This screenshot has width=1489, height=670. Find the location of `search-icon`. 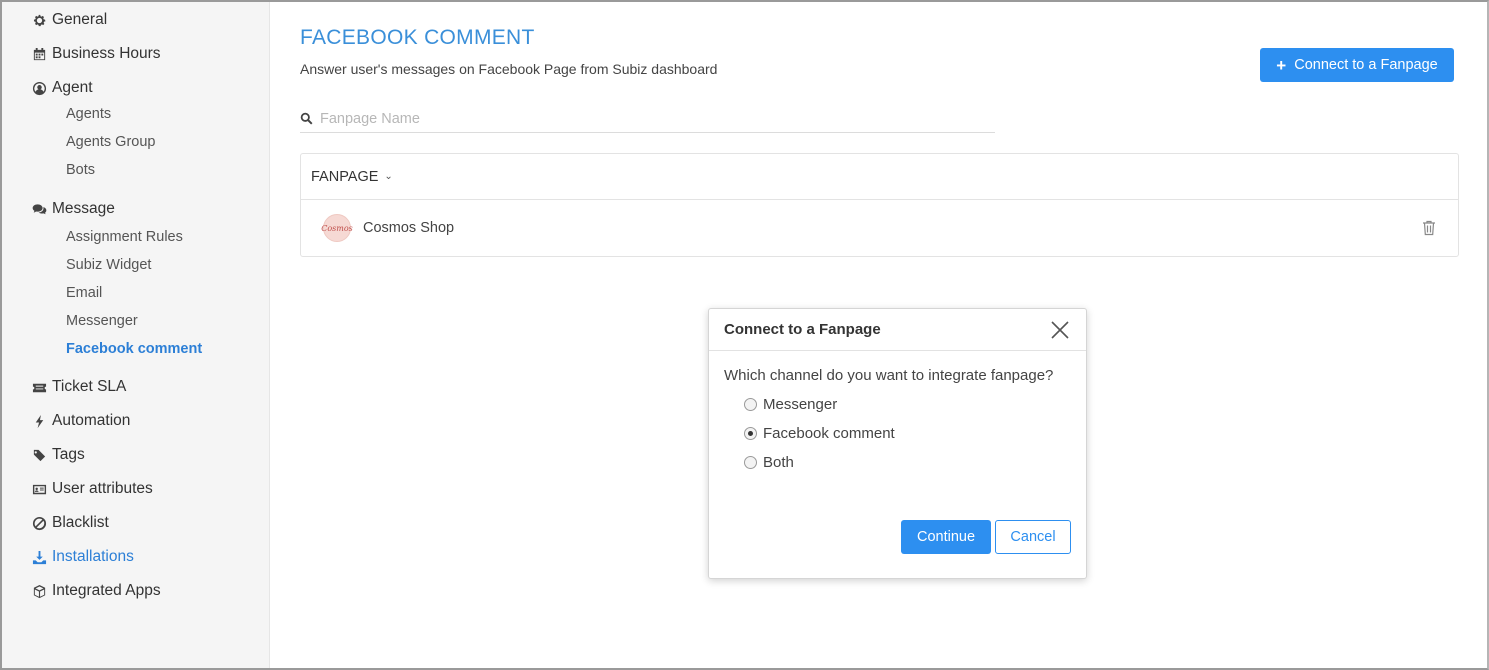

search-icon is located at coordinates (306, 118).